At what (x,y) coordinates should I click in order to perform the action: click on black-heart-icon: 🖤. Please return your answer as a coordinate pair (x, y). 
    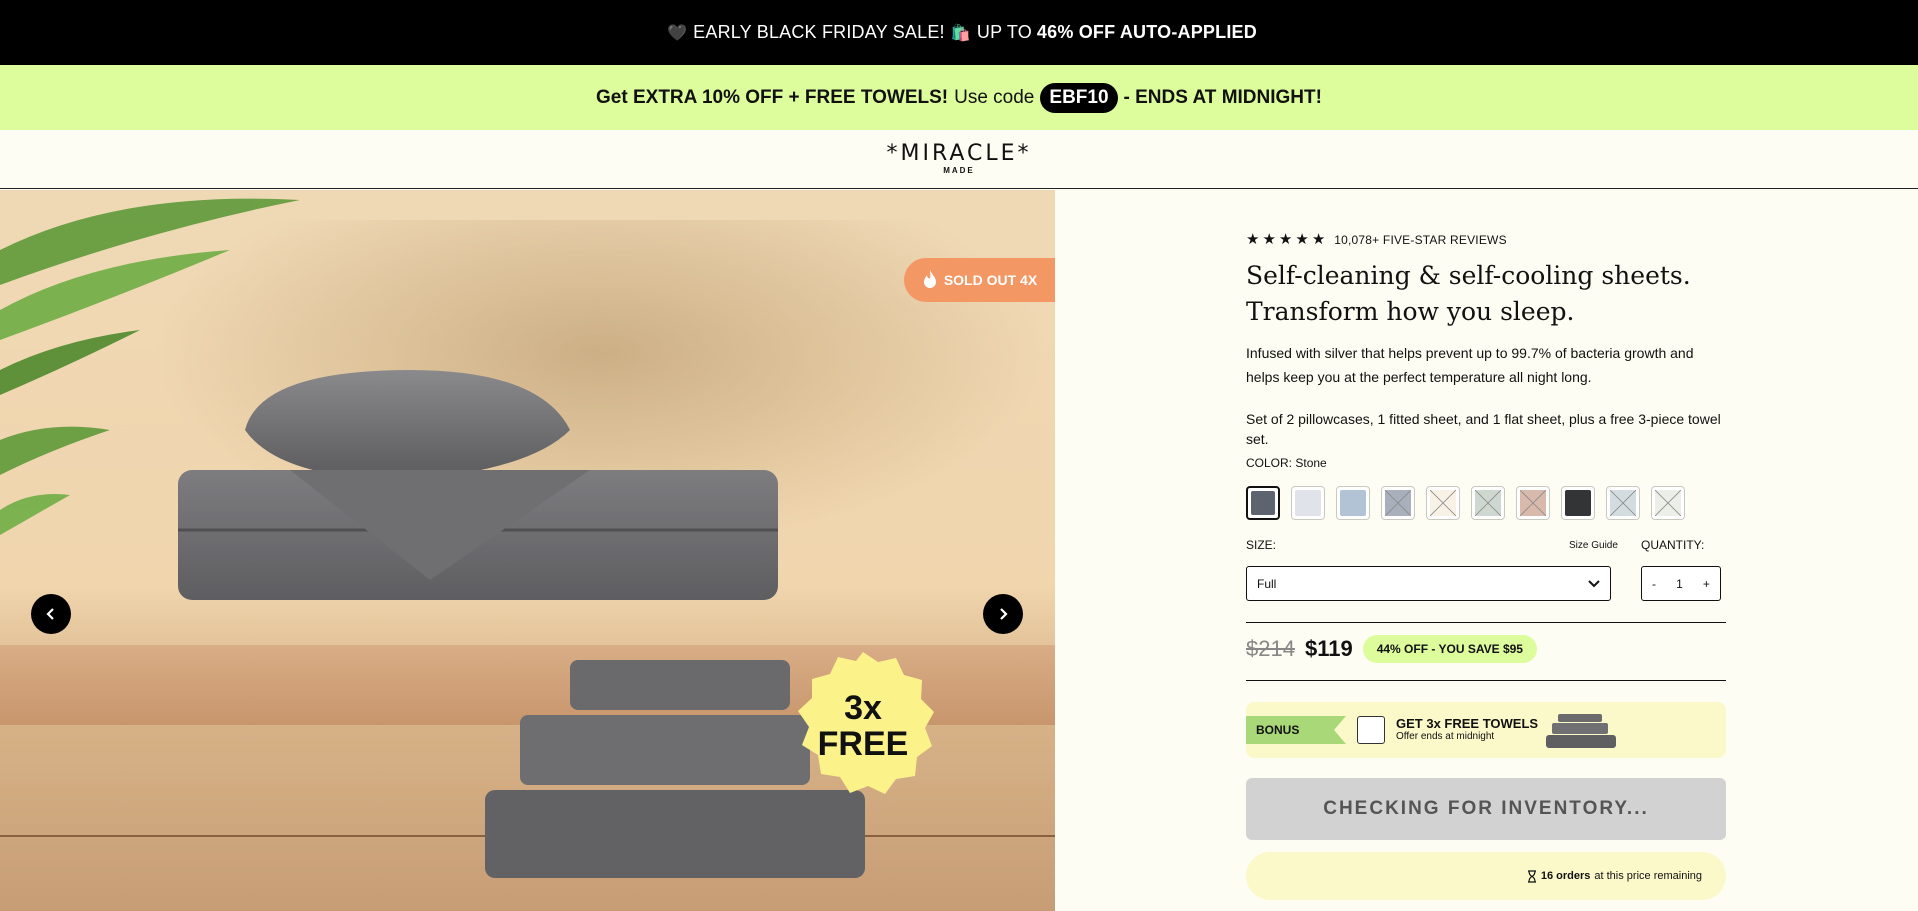
    Looking at the image, I should click on (677, 33).